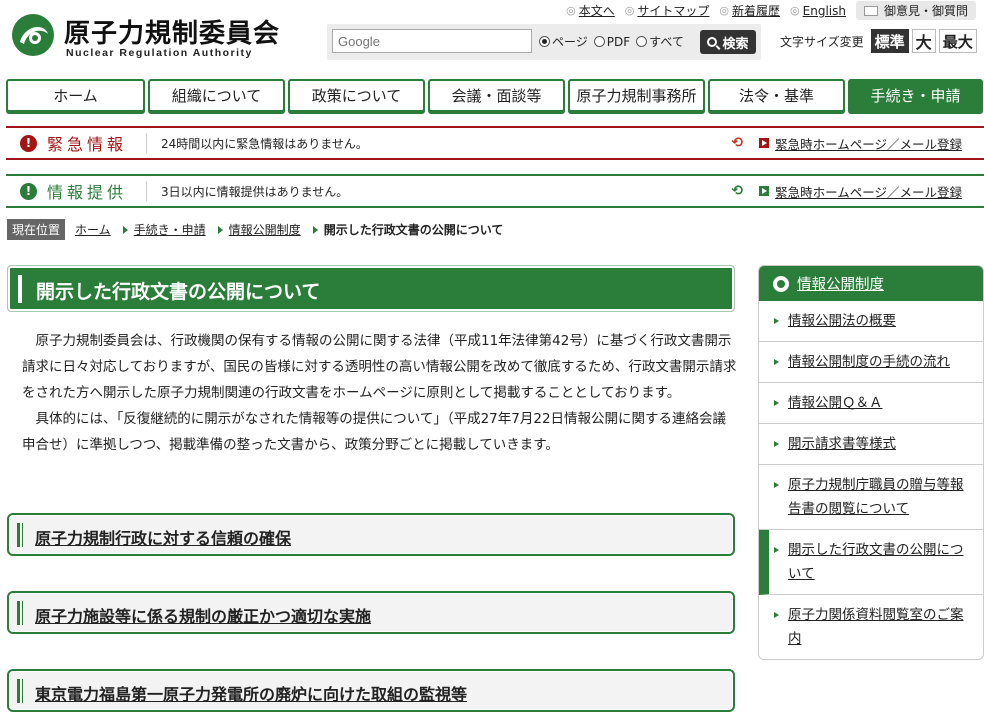 The image size is (984, 713). I want to click on opinion-button: 御意見・御質問, so click(915, 10).